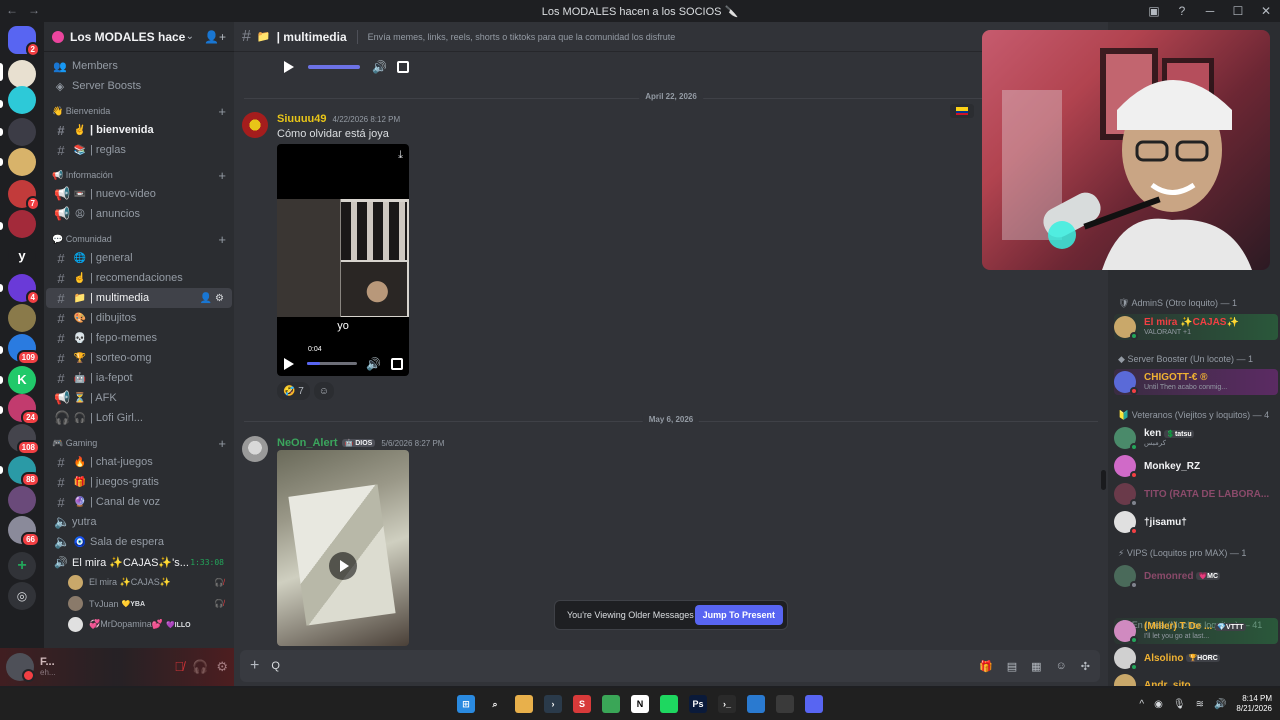  What do you see at coordinates (289, 364) in the screenshot?
I see `play-icon` at bounding box center [289, 364].